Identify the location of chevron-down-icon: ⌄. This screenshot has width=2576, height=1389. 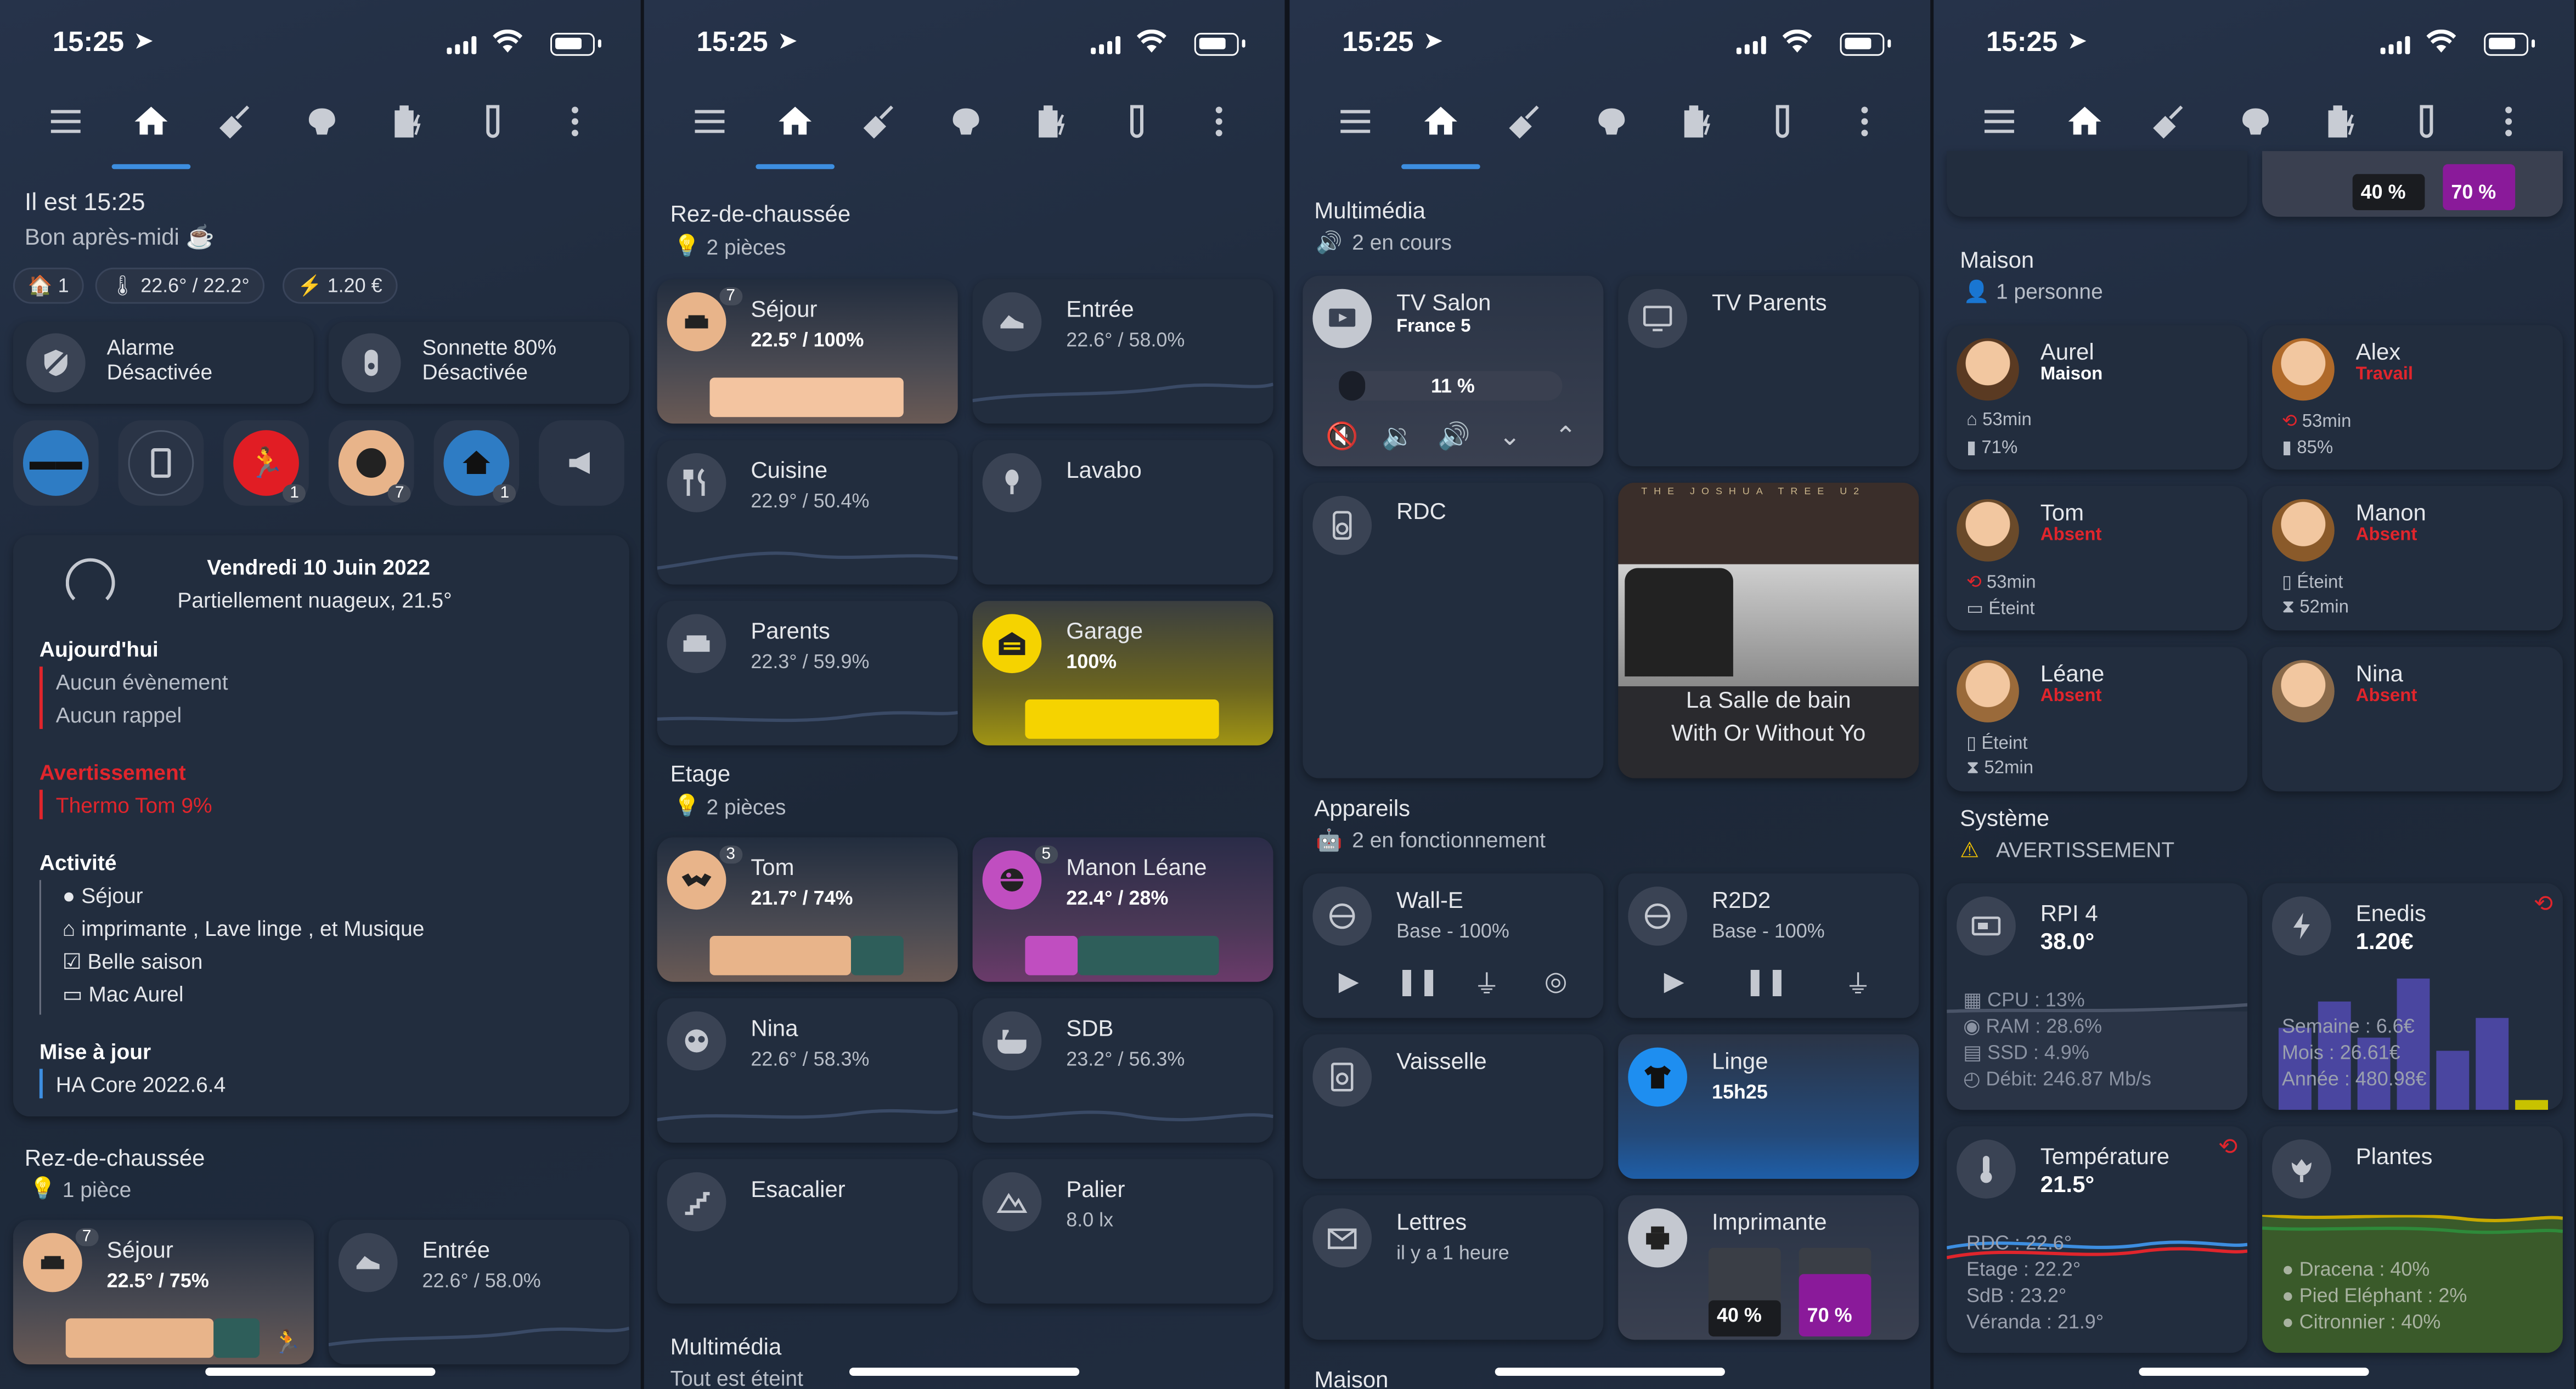
(1510, 437).